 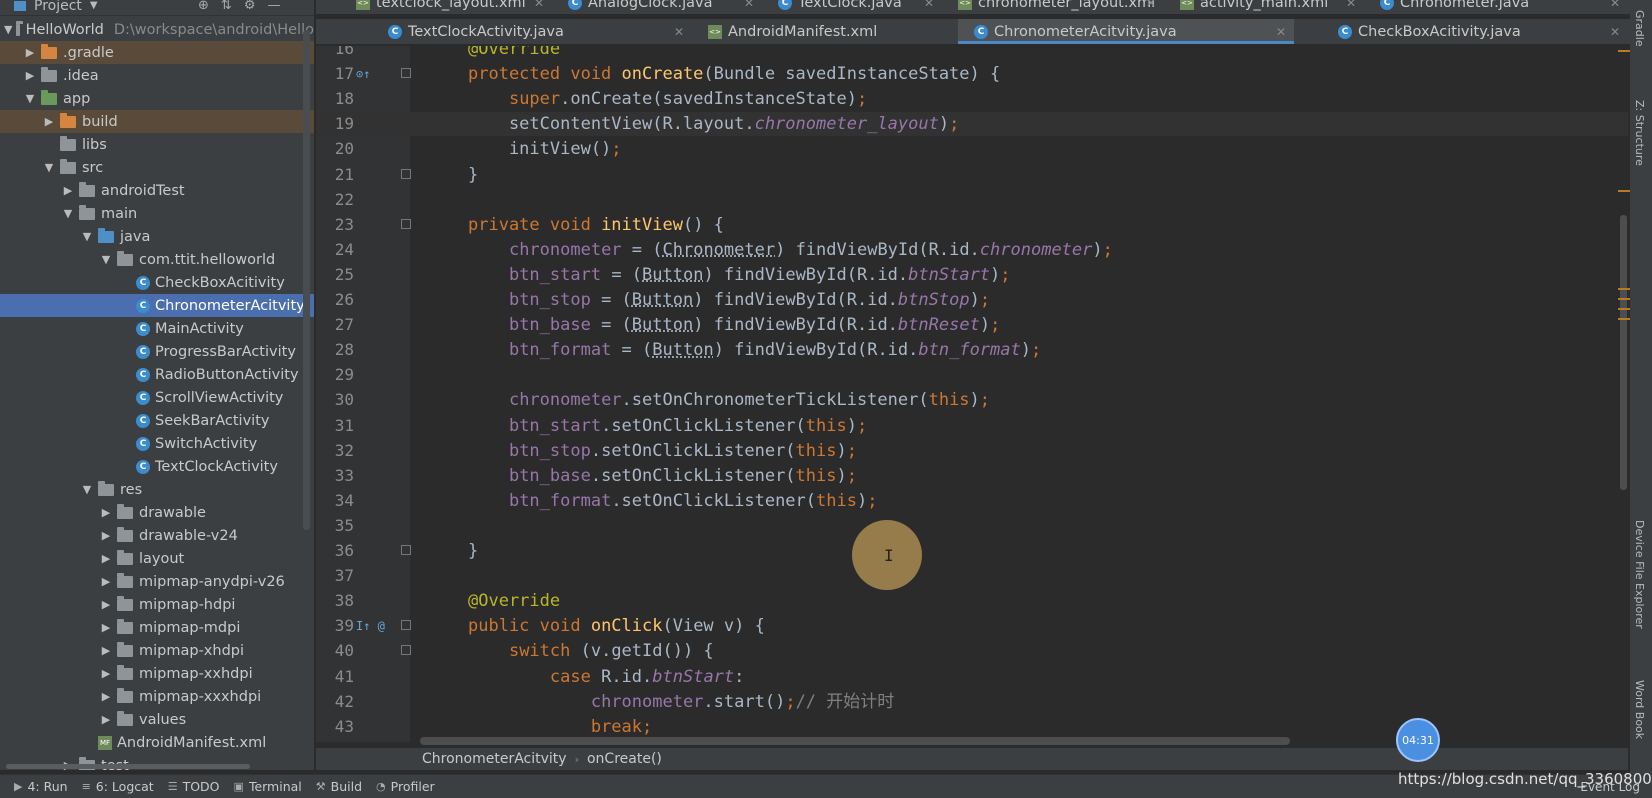 I want to click on tree-item: ▼ java, so click(x=157, y=236).